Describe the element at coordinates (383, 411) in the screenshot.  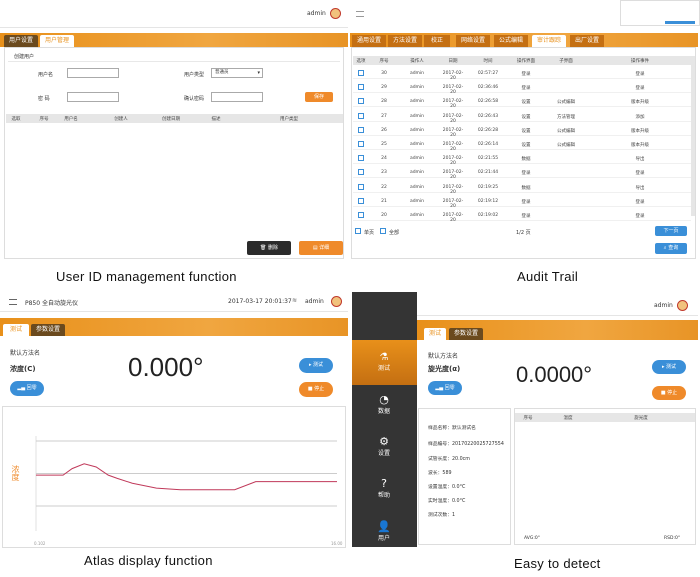
I see `nav-data-label: 数据` at that location.